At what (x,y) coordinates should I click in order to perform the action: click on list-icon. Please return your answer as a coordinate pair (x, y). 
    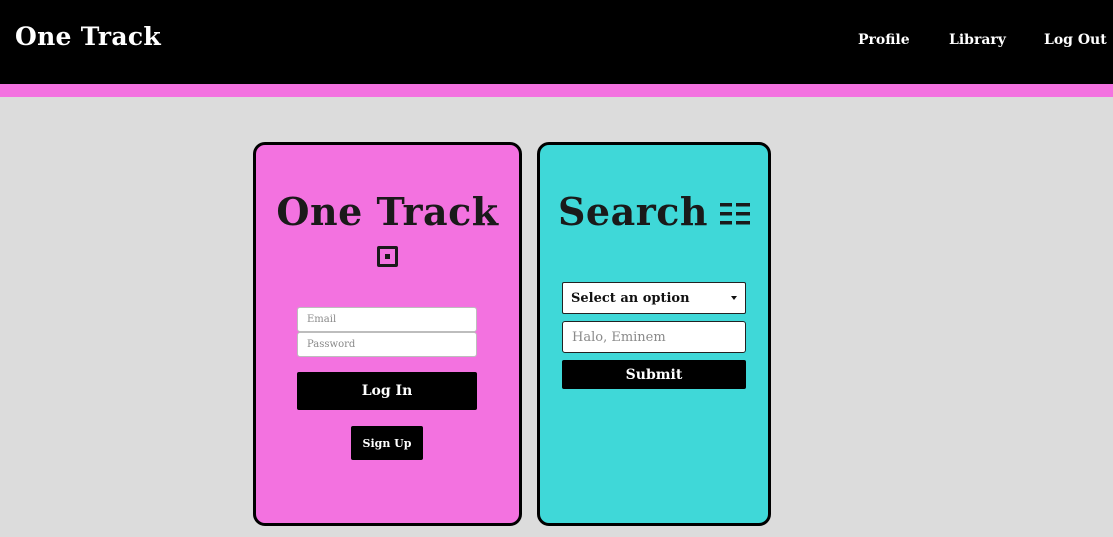
    Looking at the image, I should click on (735, 214).